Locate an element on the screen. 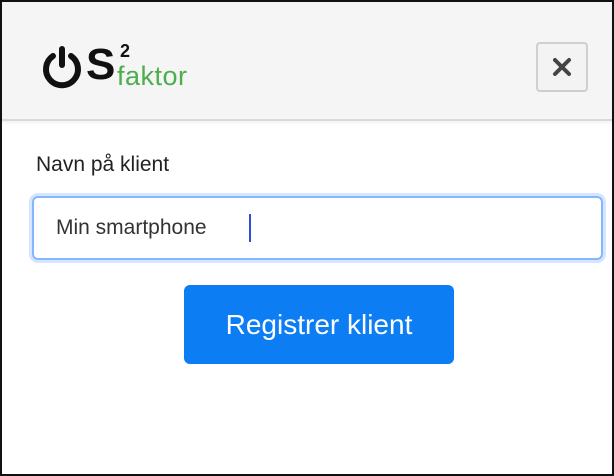 This screenshot has width=614, height=476. close-icon is located at coordinates (562, 67).